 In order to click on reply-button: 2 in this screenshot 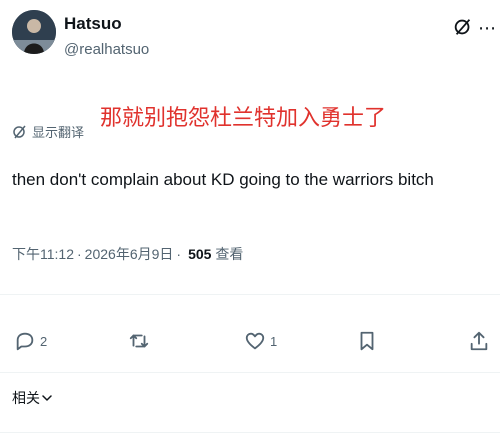, I will do `click(30, 341)`.